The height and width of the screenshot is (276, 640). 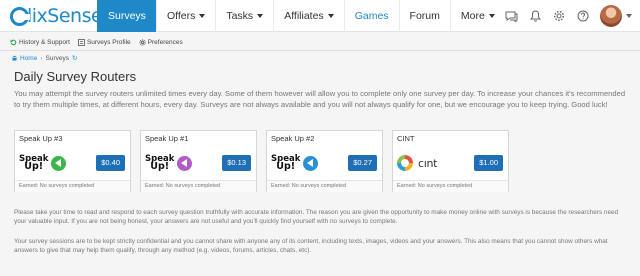 What do you see at coordinates (320, 50) in the screenshot?
I see `subnav-divider` at bounding box center [320, 50].